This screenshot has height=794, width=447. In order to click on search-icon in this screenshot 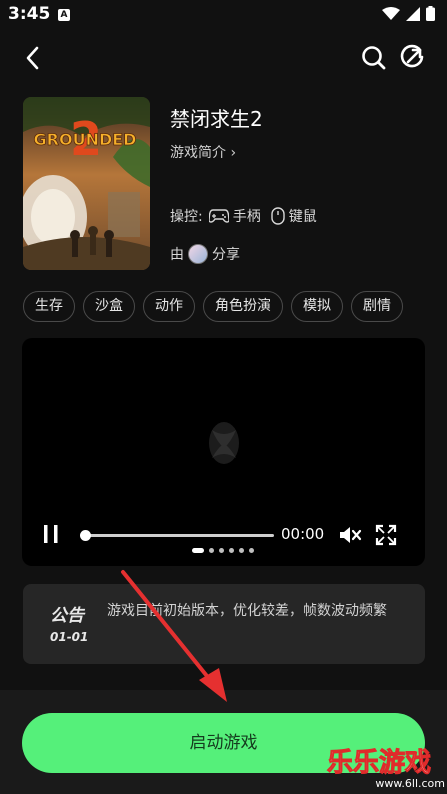, I will do `click(374, 58)`.